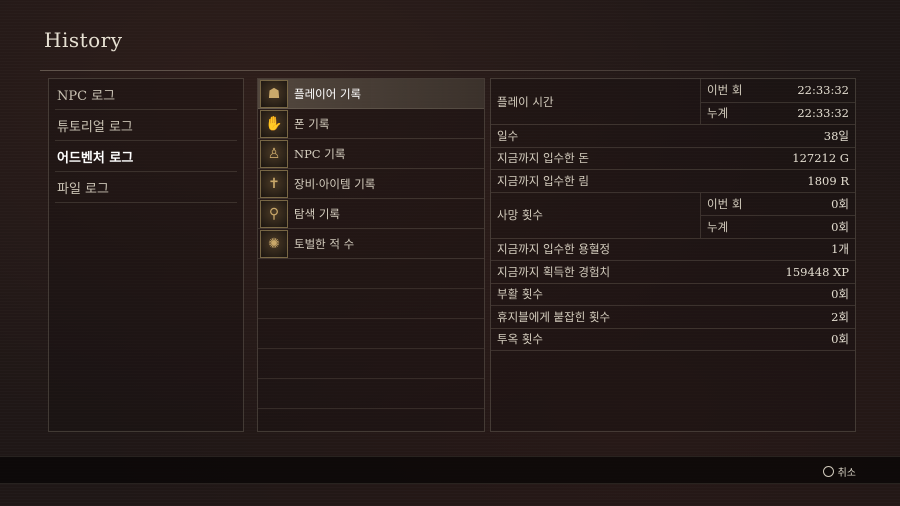 The height and width of the screenshot is (506, 900). I want to click on category-adventure-log: 어드벤처 로그, so click(146, 156).